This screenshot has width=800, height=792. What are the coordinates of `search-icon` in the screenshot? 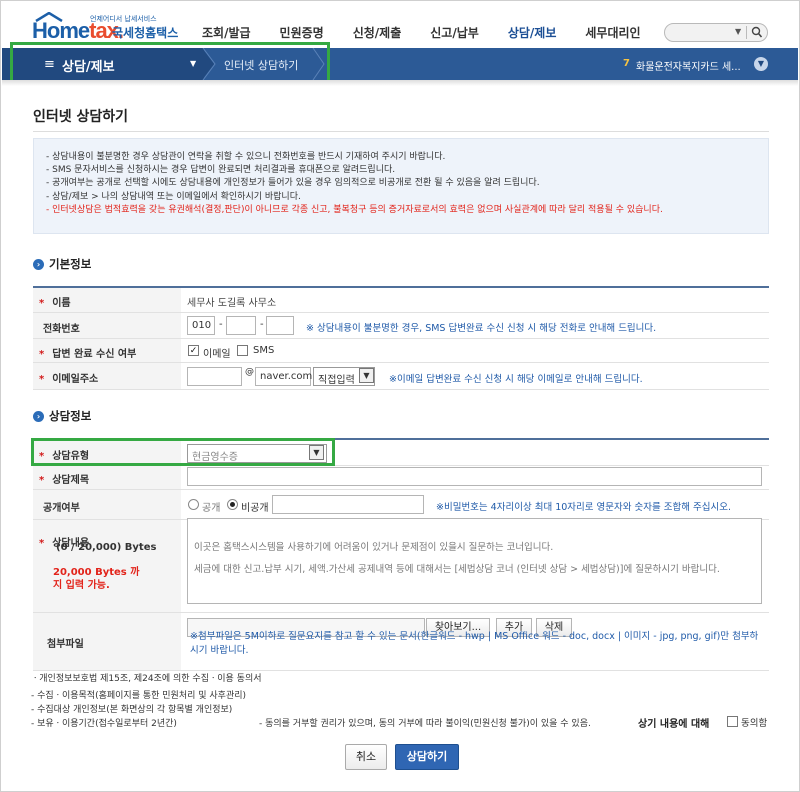 It's located at (757, 32).